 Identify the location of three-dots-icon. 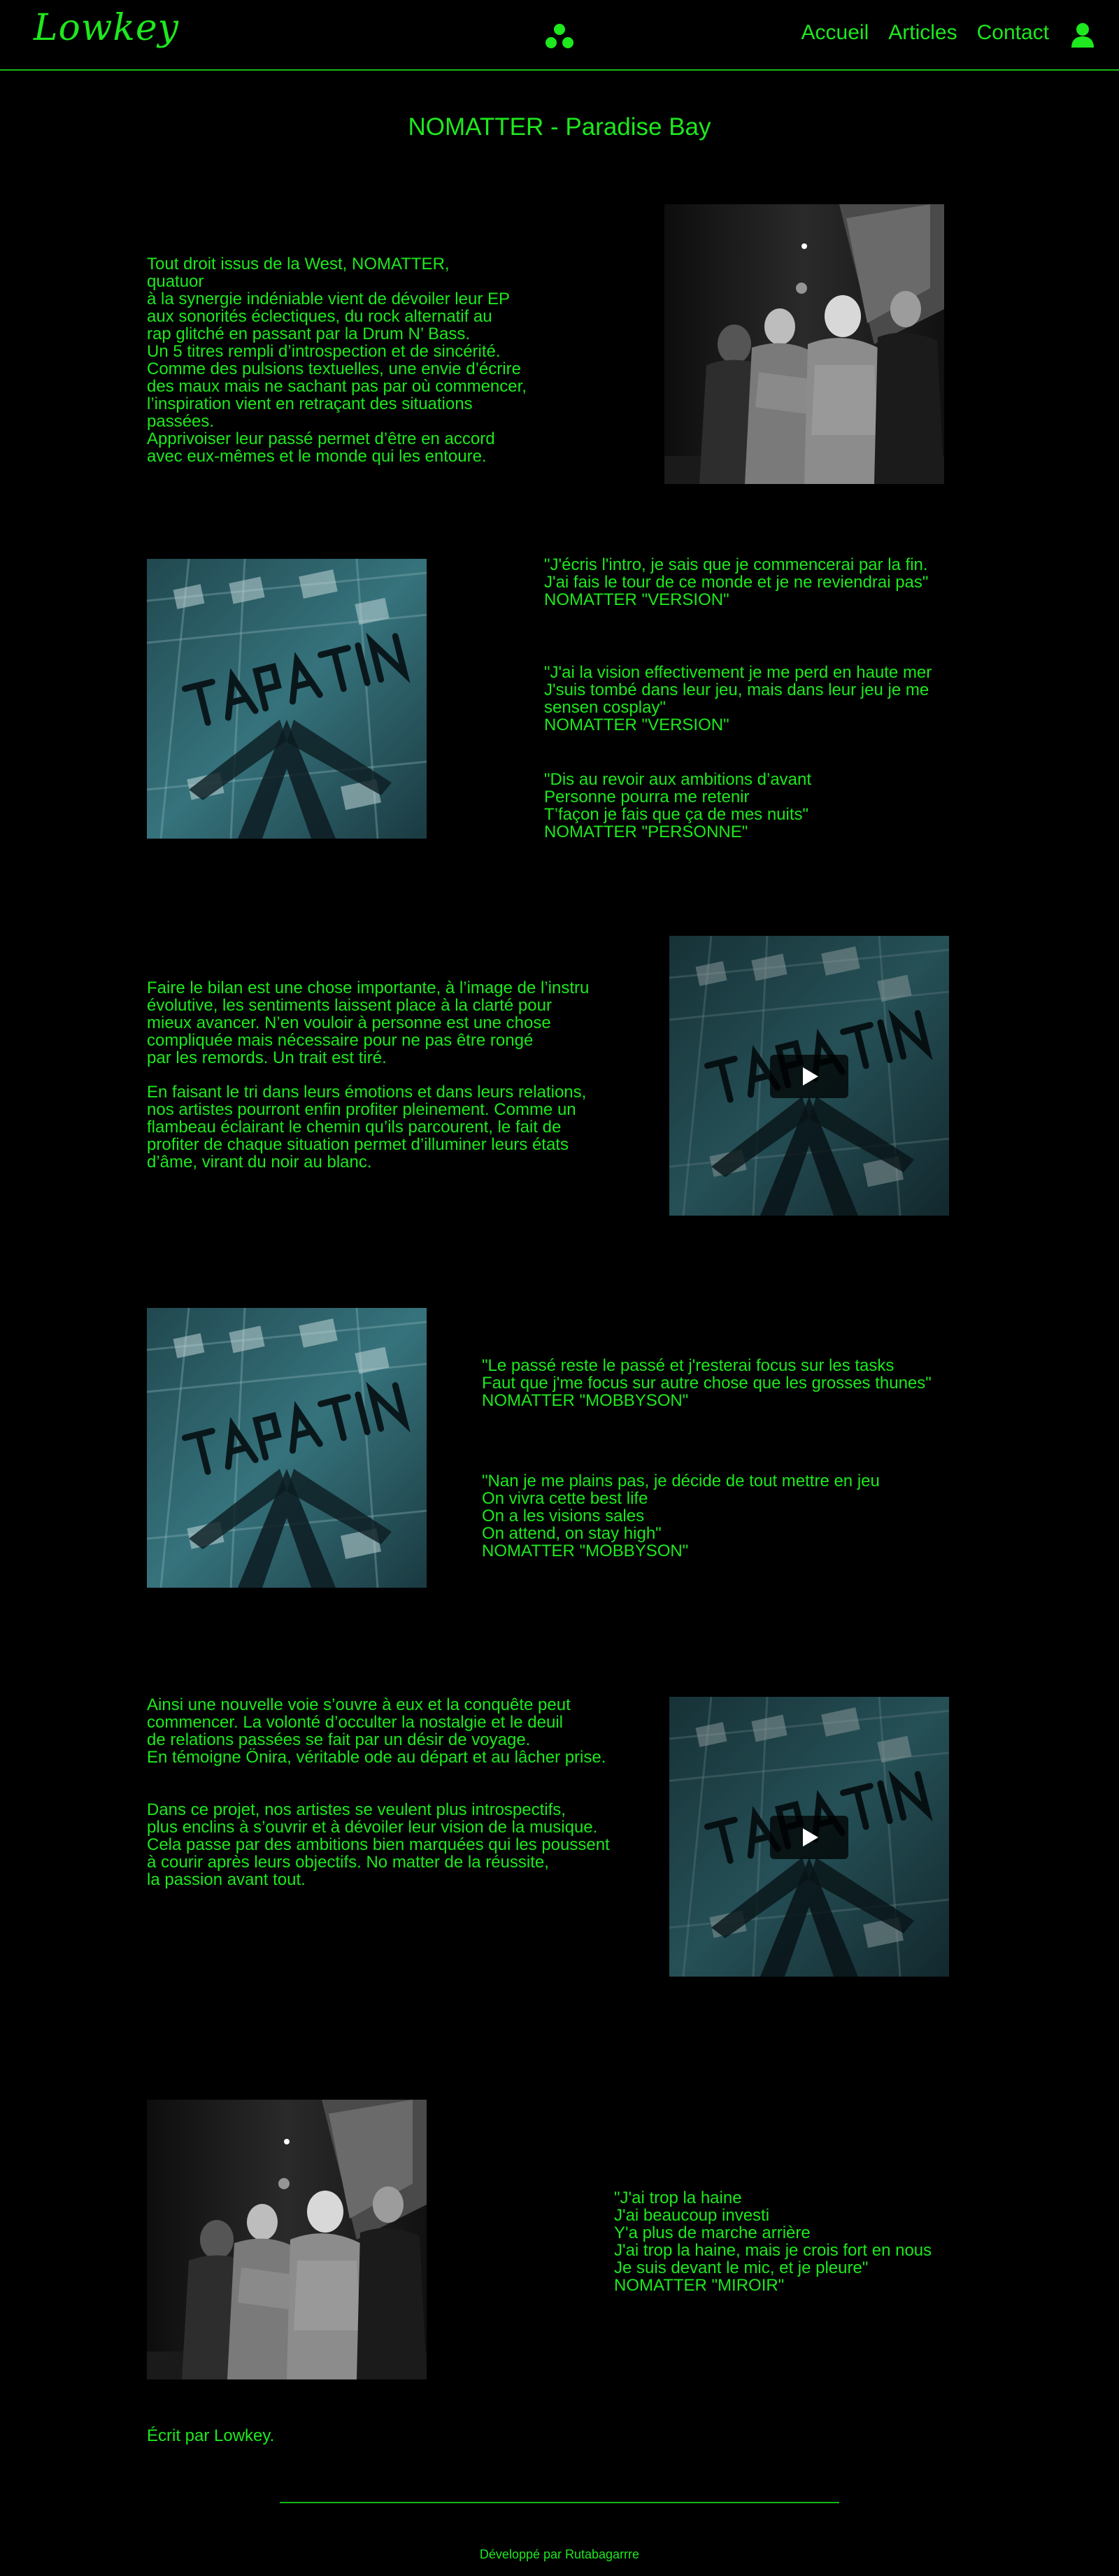
(559, 36).